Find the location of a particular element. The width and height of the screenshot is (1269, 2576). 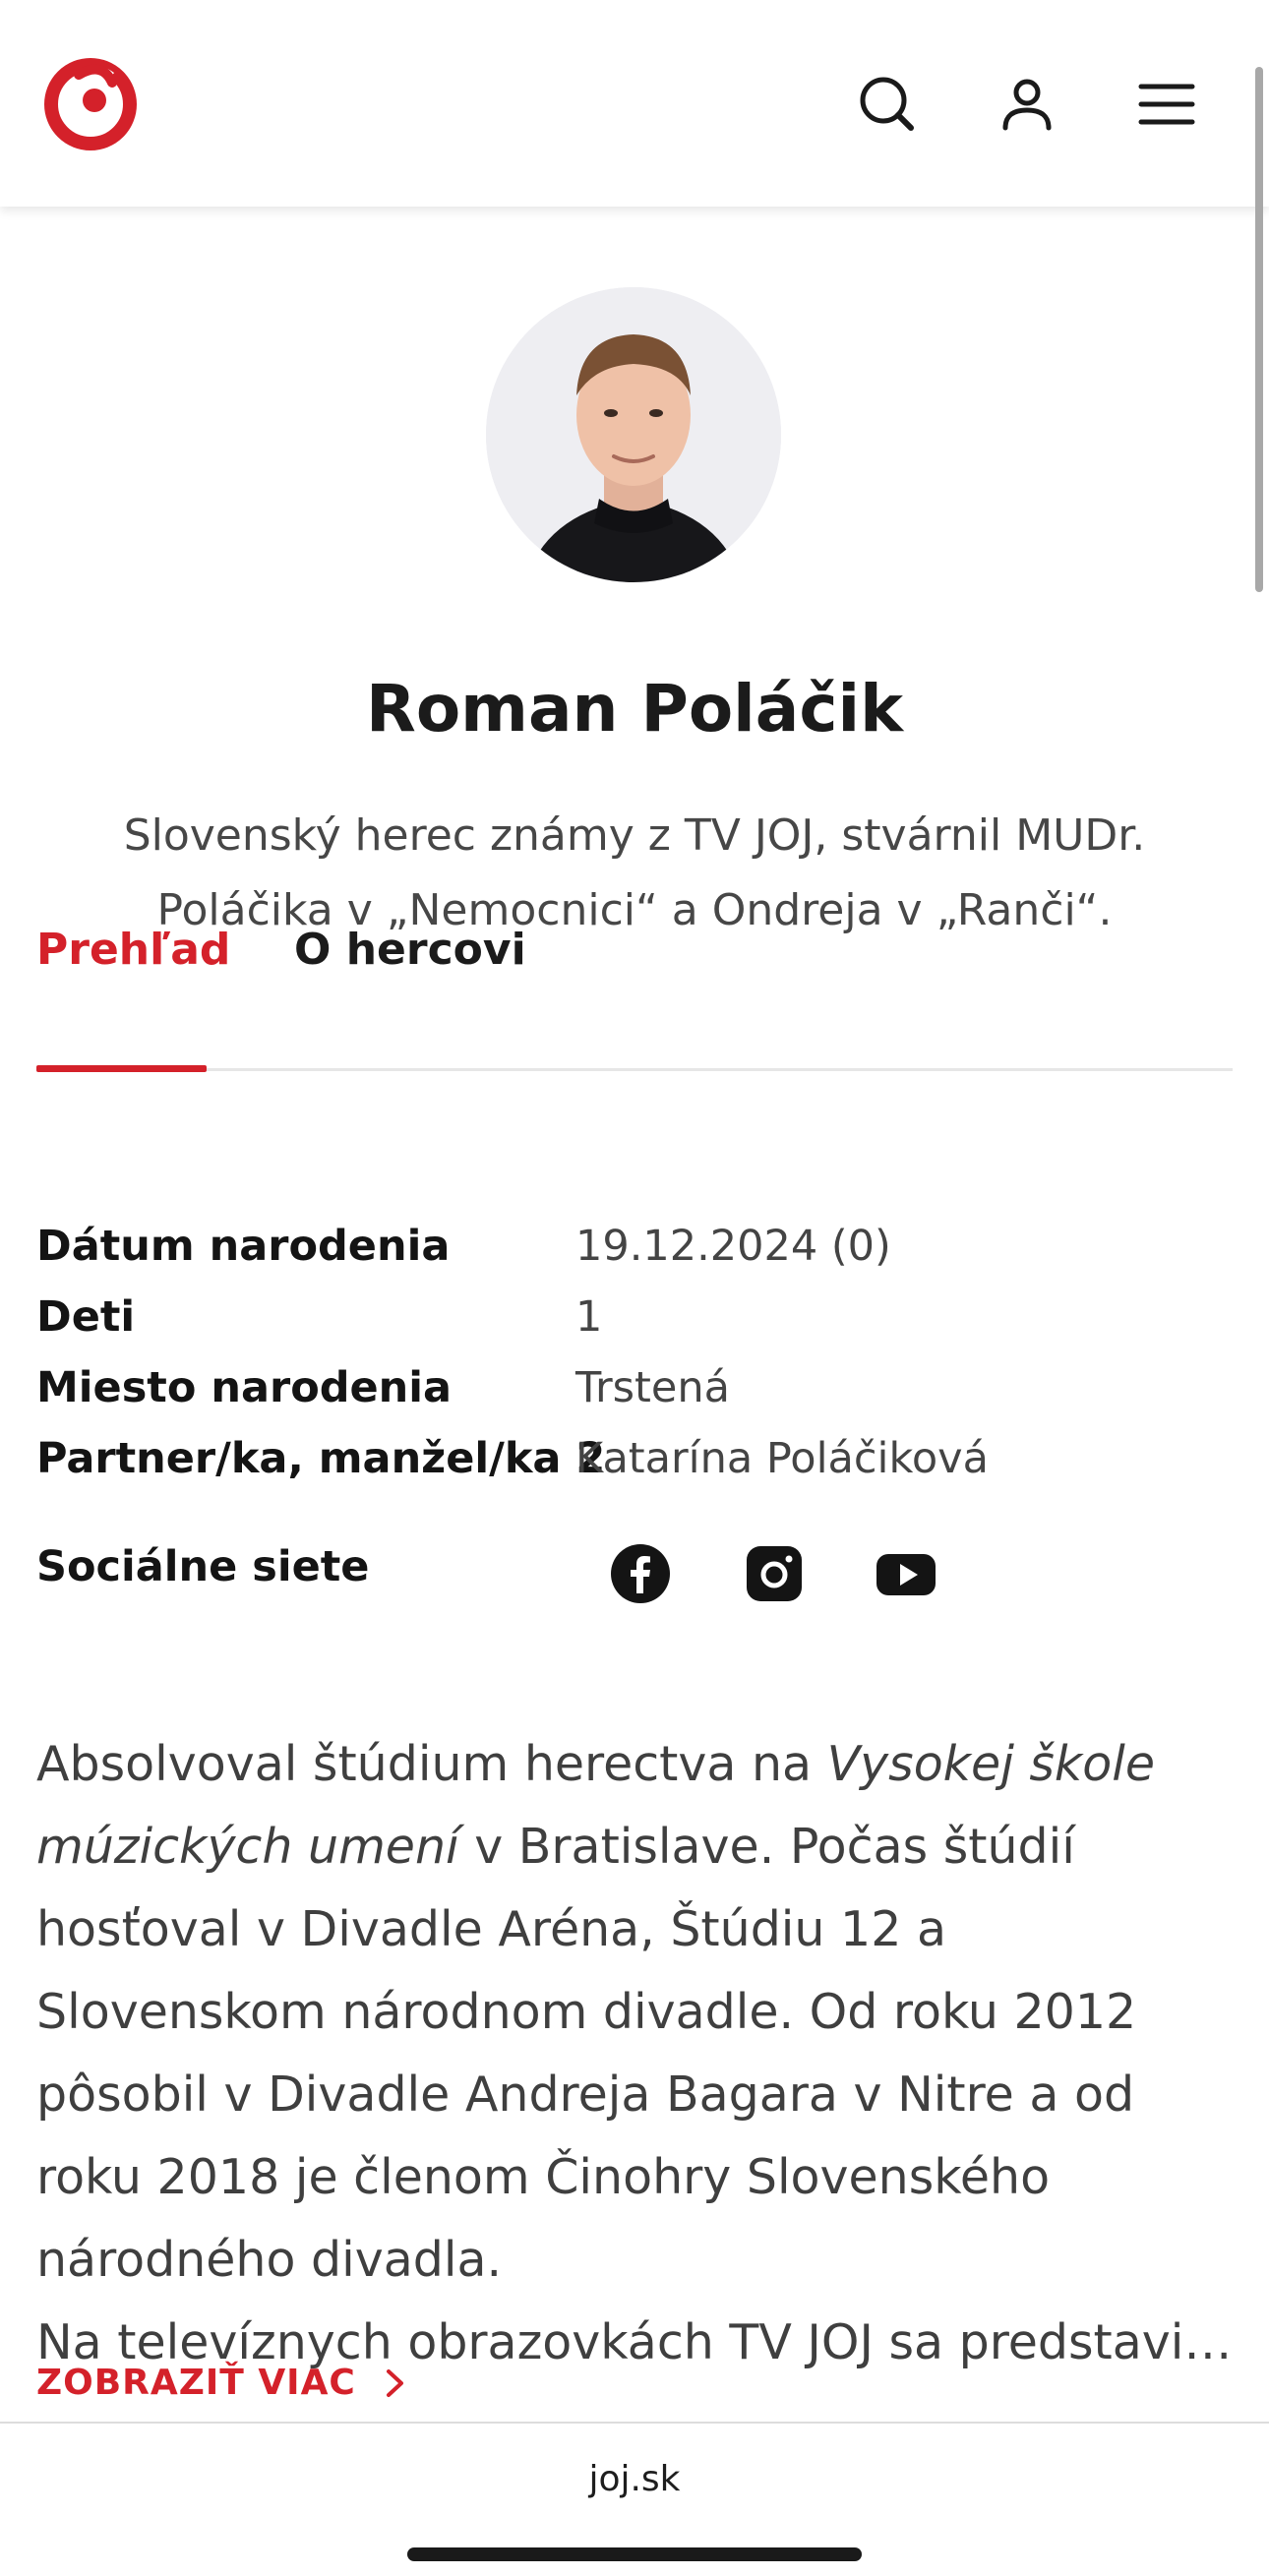

url-text: joj.sk is located at coordinates (634, 2479).